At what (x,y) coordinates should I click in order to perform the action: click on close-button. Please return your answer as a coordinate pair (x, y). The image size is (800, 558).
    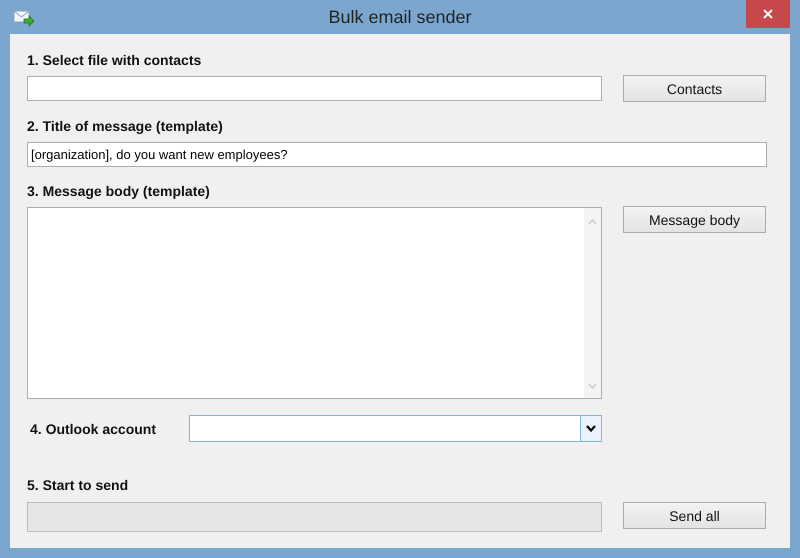
    Looking at the image, I should click on (768, 14).